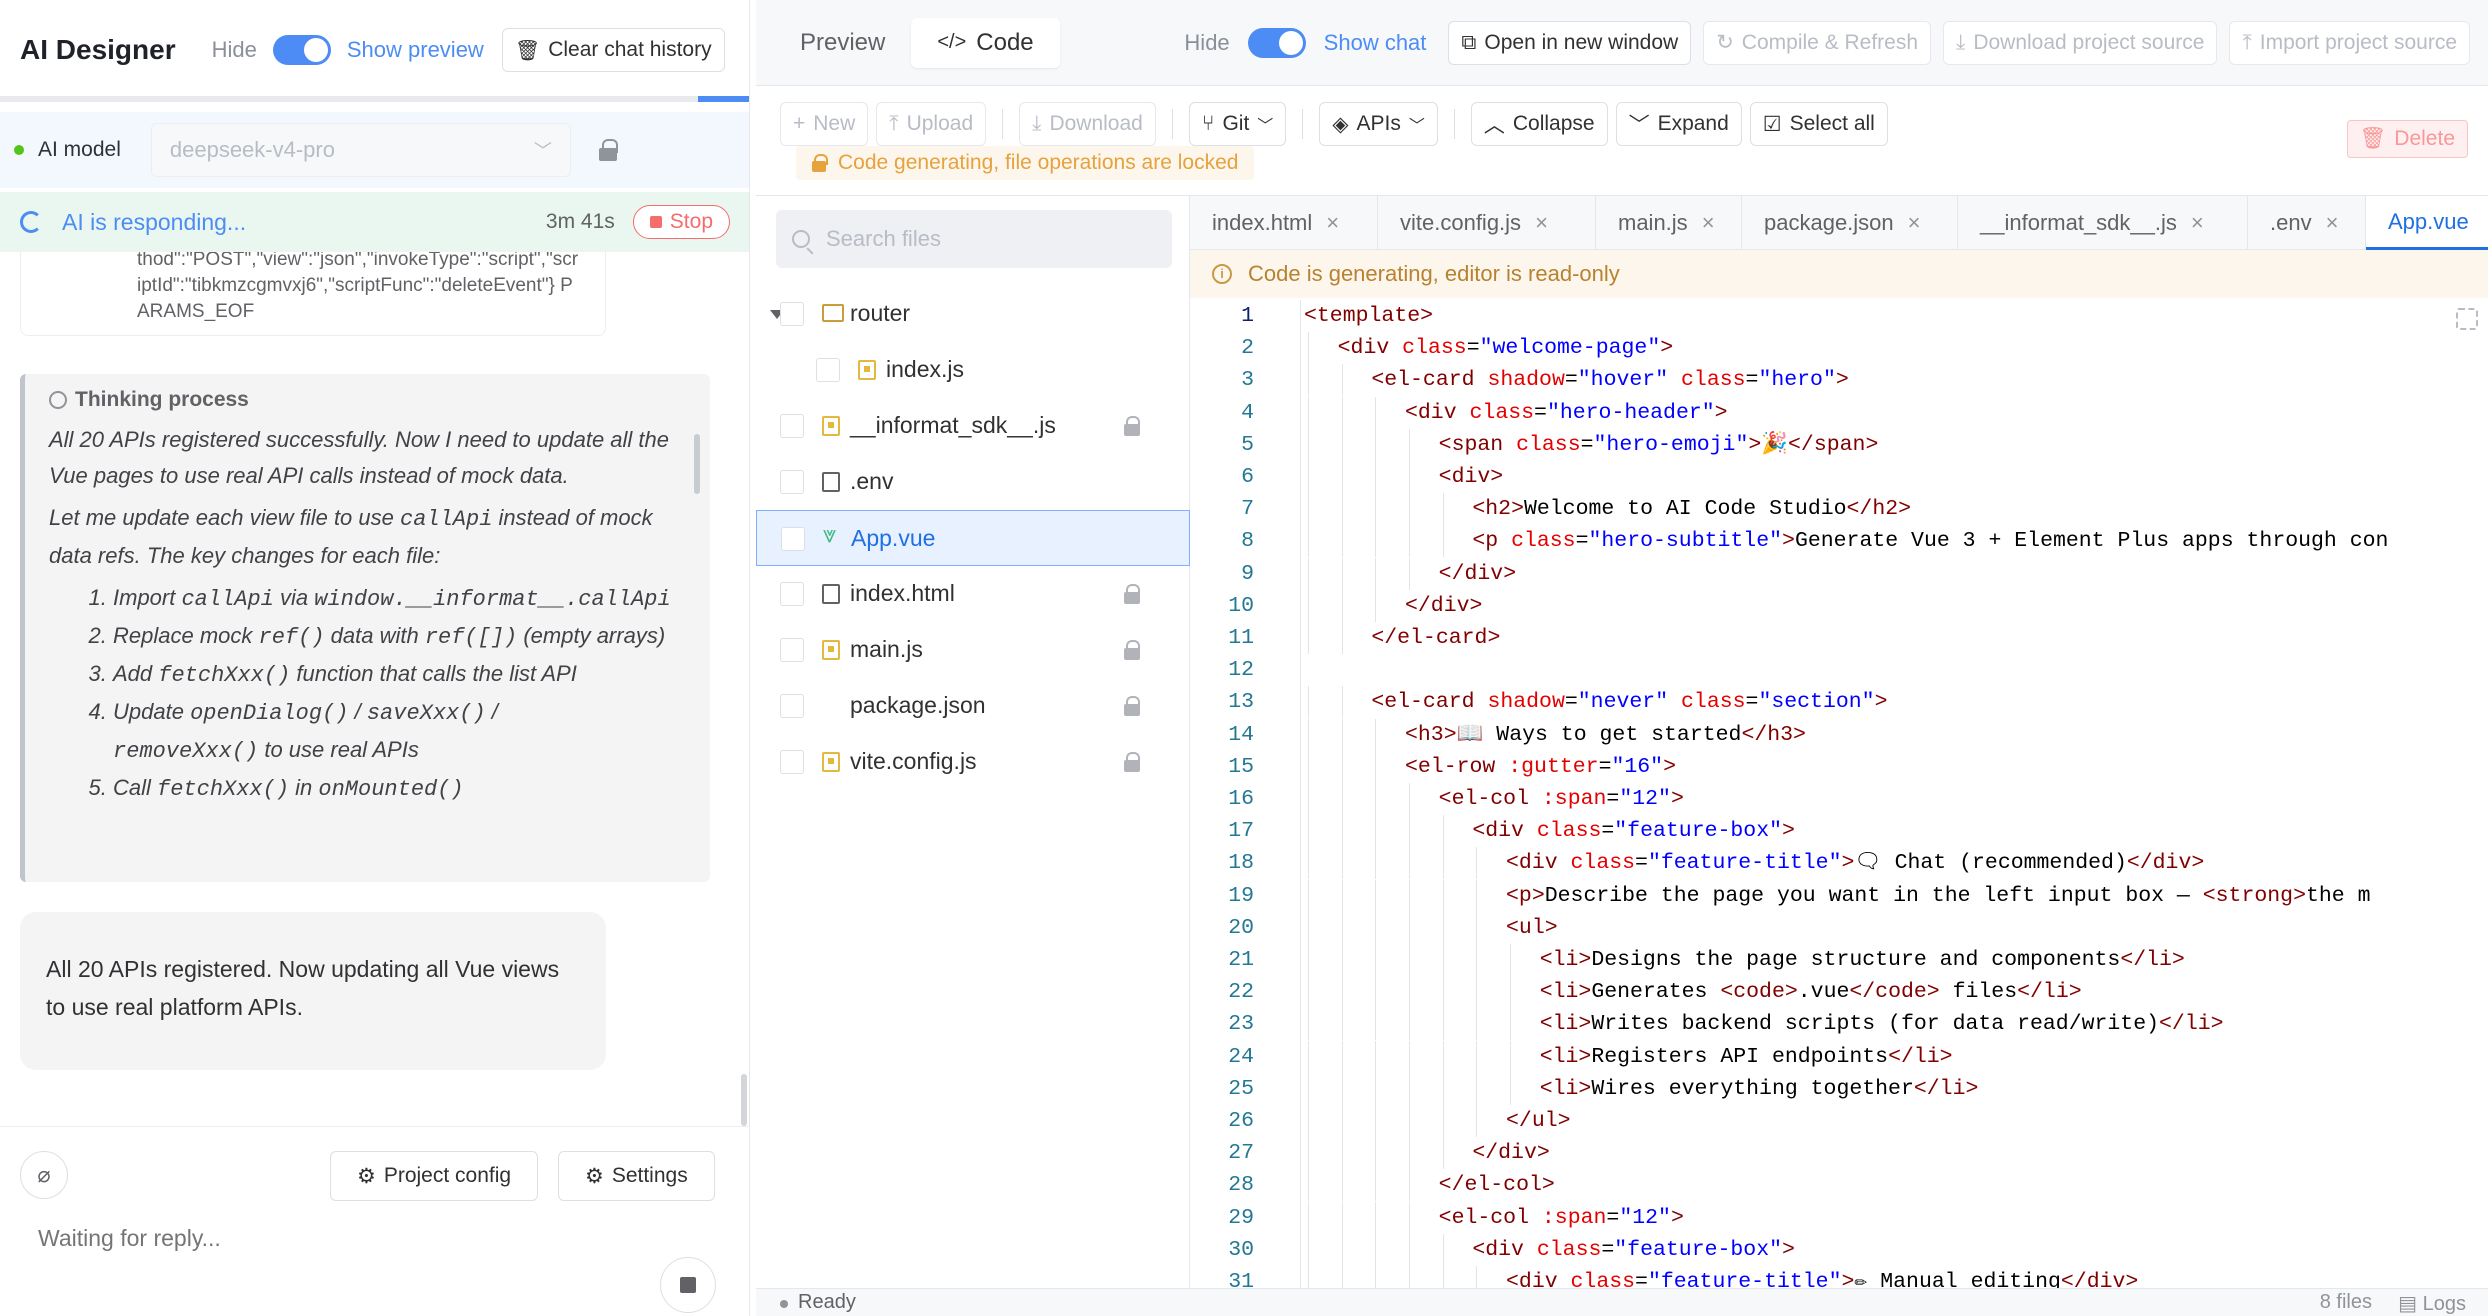 The width and height of the screenshot is (2488, 1316). What do you see at coordinates (1416, 126) in the screenshot?
I see `chevron-down-icon: ﹀` at bounding box center [1416, 126].